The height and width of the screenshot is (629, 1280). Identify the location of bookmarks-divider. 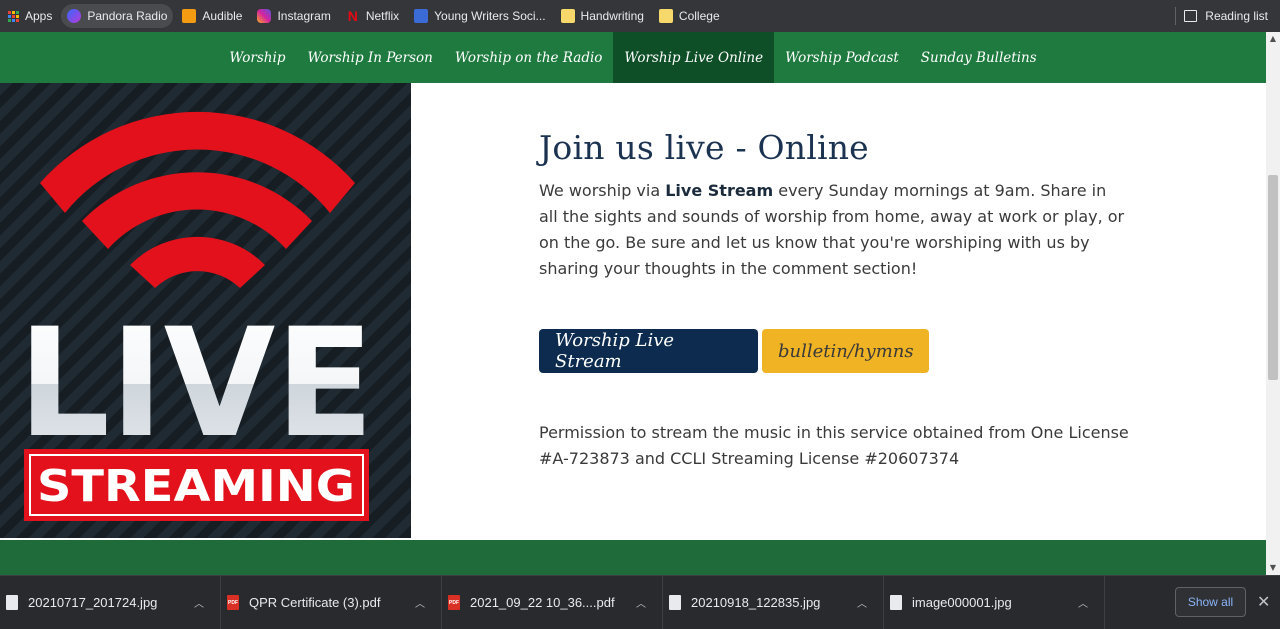
(1175, 16).